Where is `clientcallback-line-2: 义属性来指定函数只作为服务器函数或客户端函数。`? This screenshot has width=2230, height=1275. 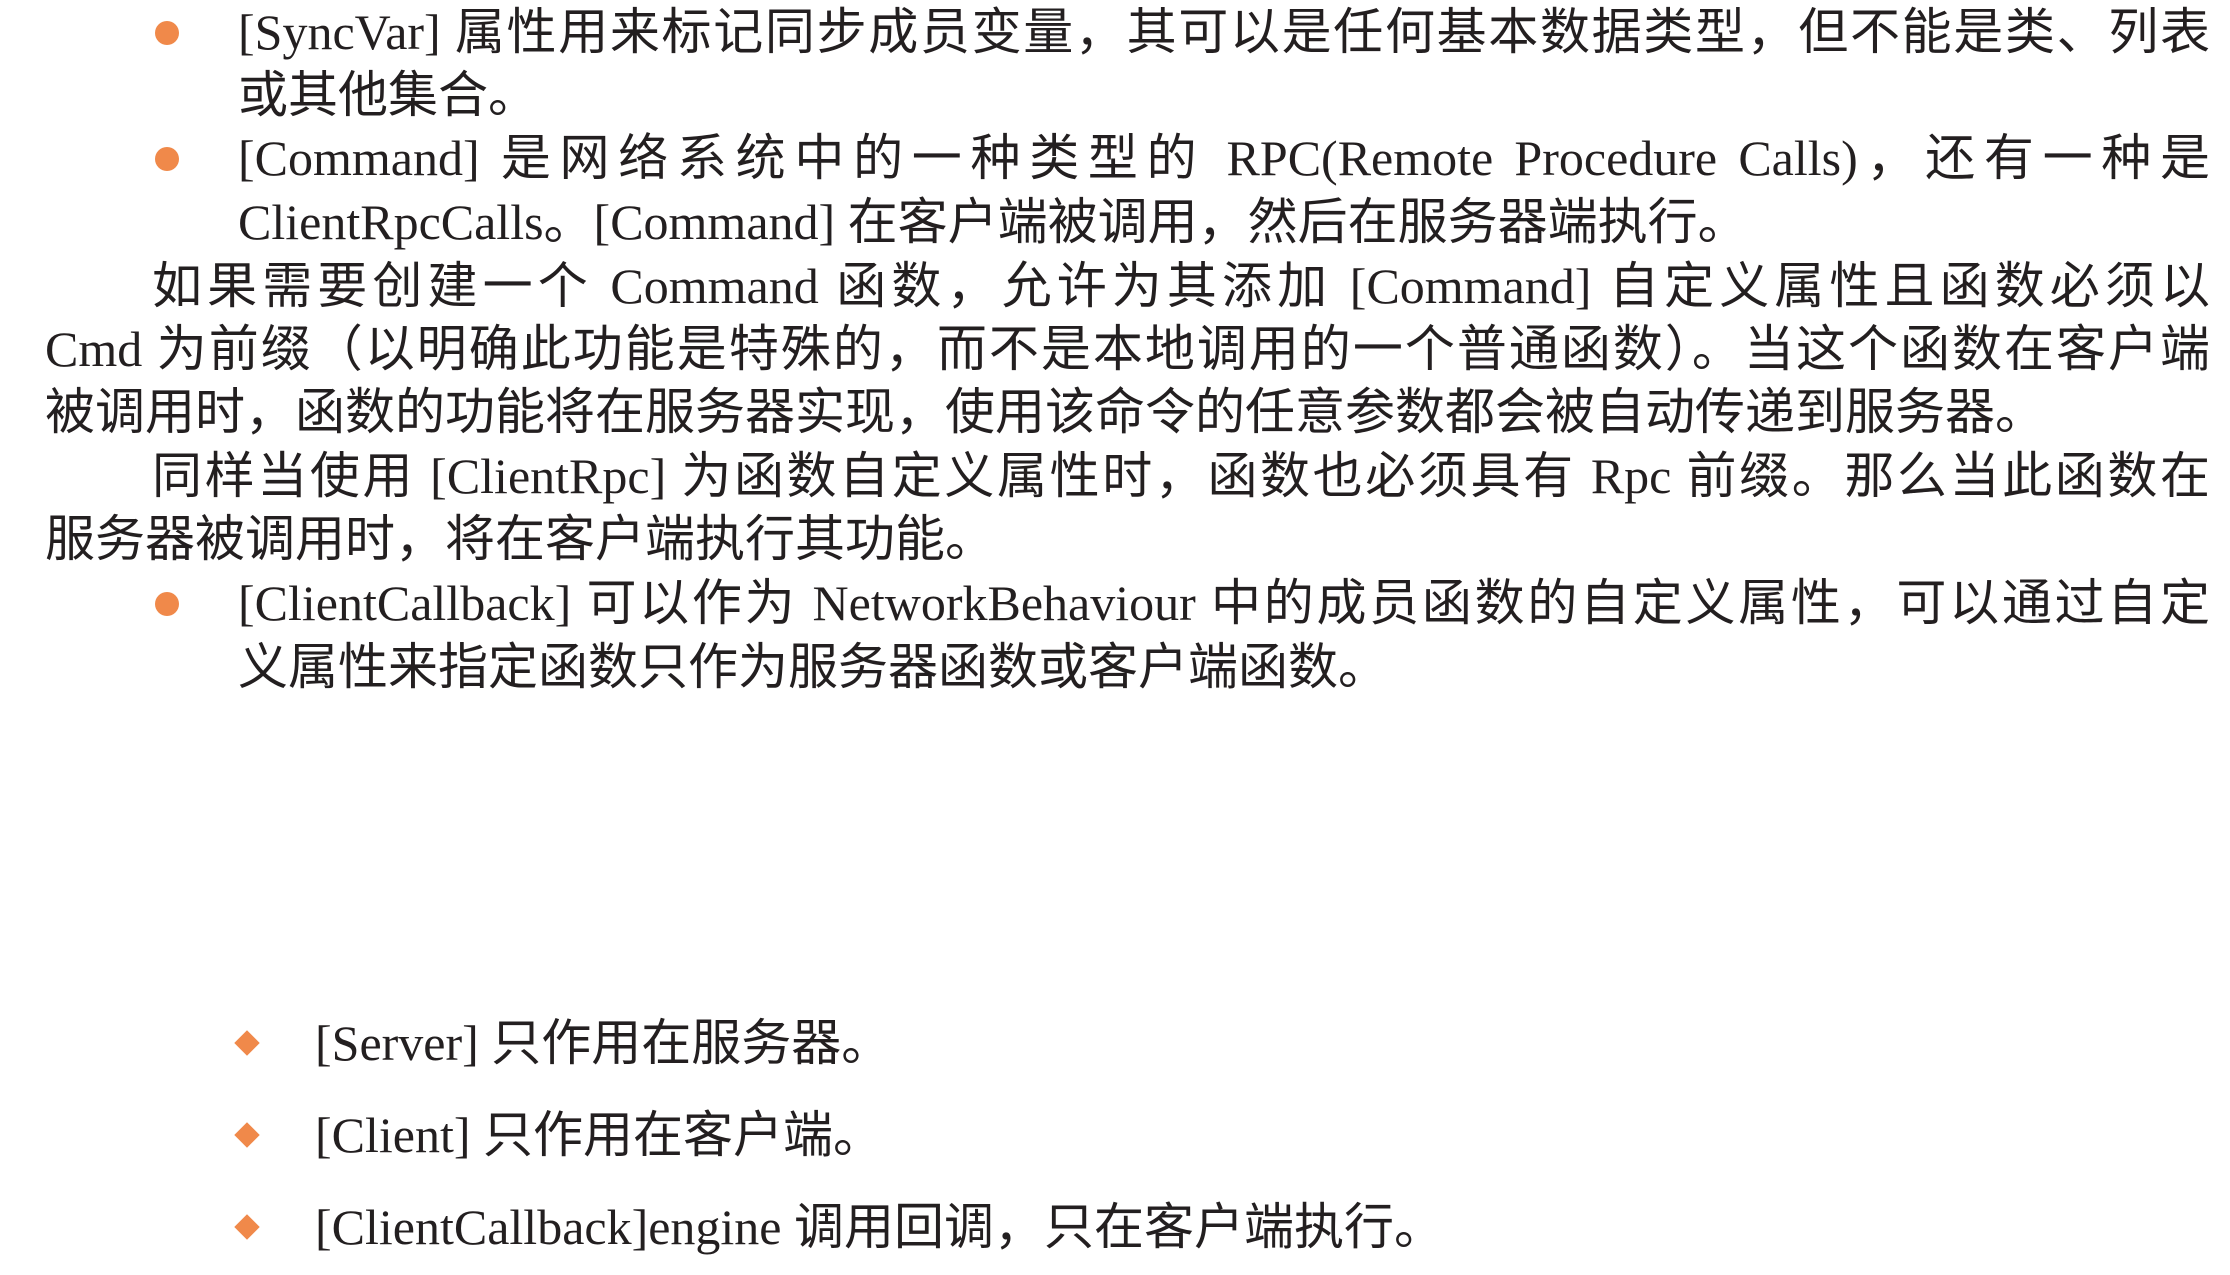
clientcallback-line-2: 义属性来指定函数只作为服务器函数或客户端函数。 is located at coordinates (813, 667).